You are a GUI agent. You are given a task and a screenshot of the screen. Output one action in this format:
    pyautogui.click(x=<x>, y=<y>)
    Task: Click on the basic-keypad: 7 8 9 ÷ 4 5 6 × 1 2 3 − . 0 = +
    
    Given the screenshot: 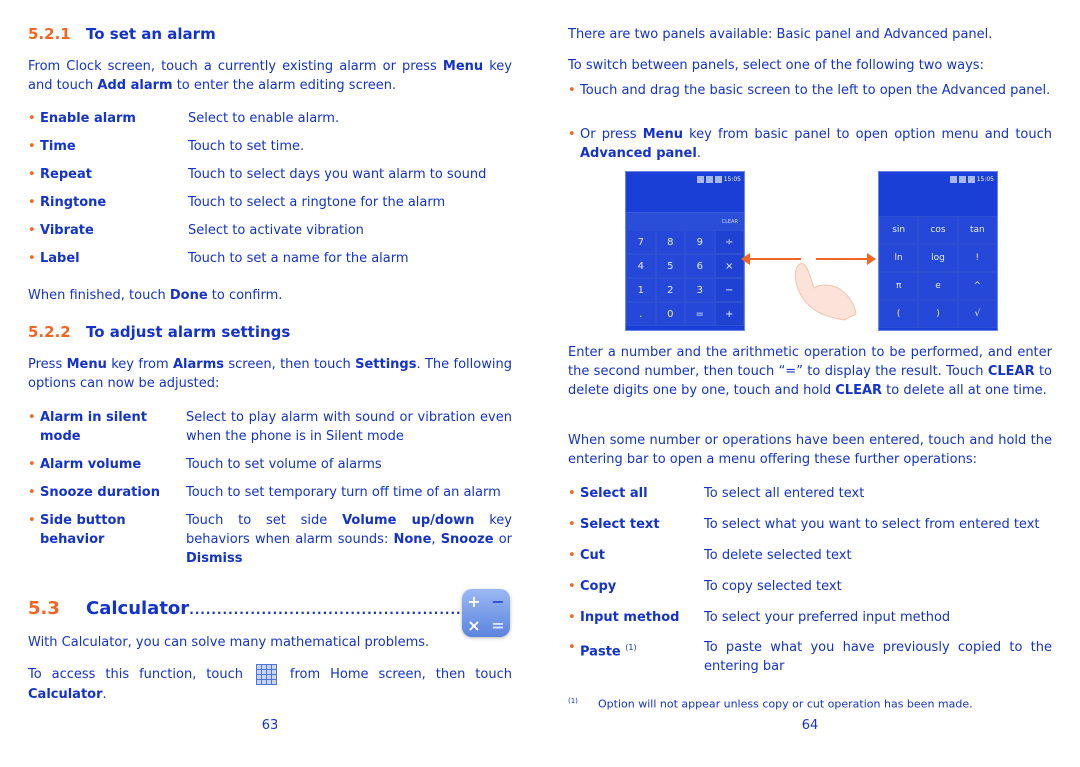 What is the action you would take?
    pyautogui.click(x=685, y=278)
    